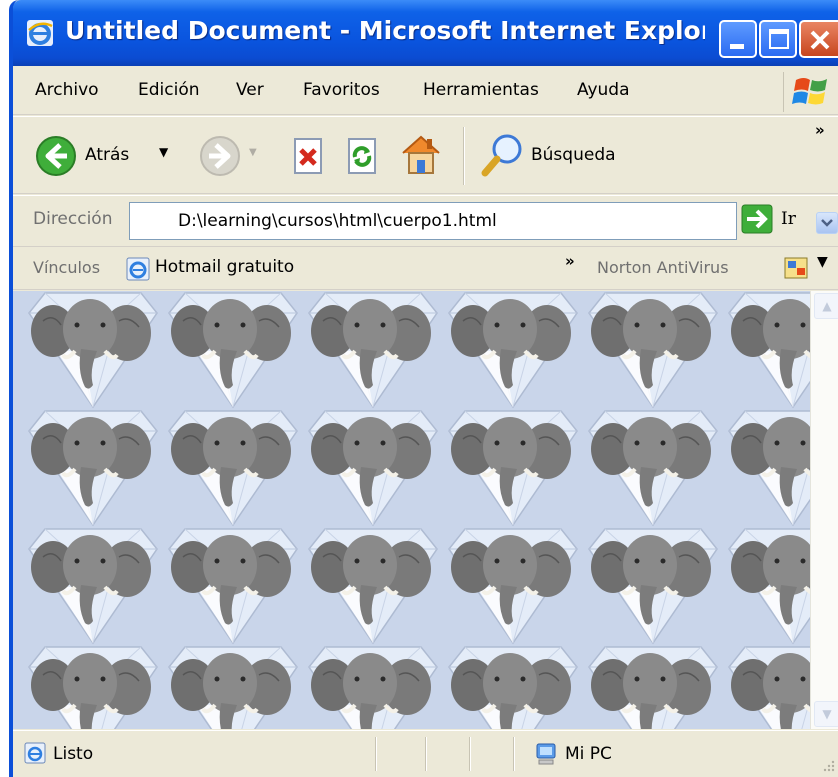 The height and width of the screenshot is (777, 838). What do you see at coordinates (573, 155) in the screenshot?
I see `search-button-label: Búsqueda` at bounding box center [573, 155].